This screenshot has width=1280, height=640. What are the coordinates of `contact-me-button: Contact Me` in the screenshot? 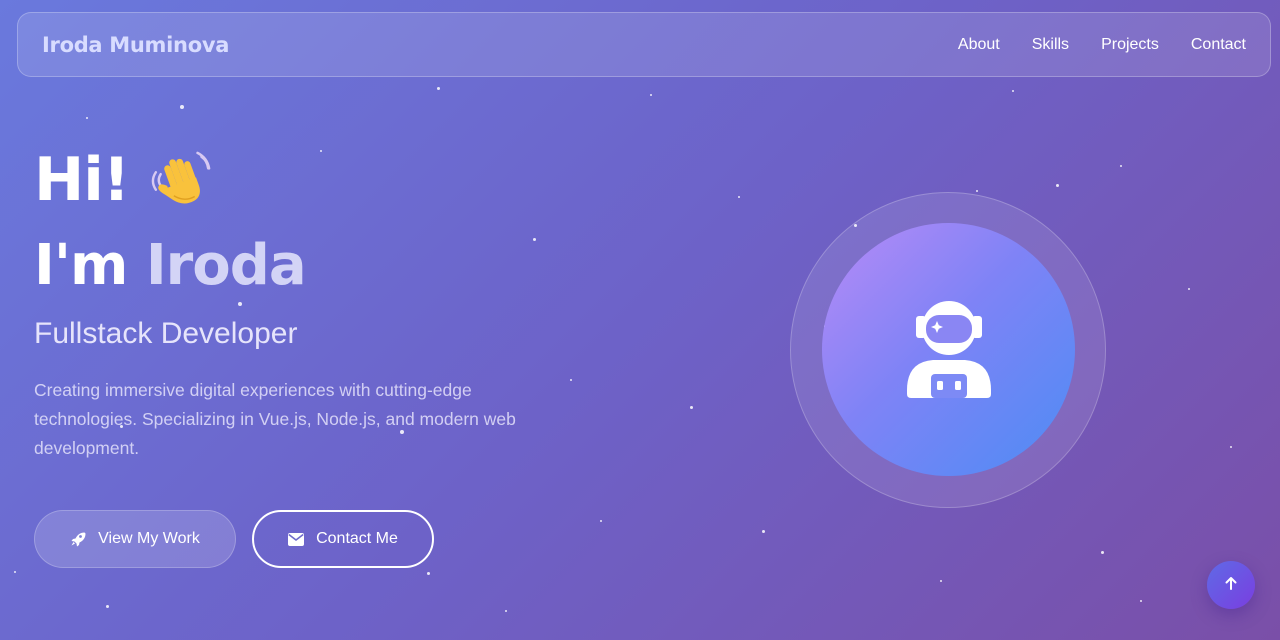 It's located at (343, 539).